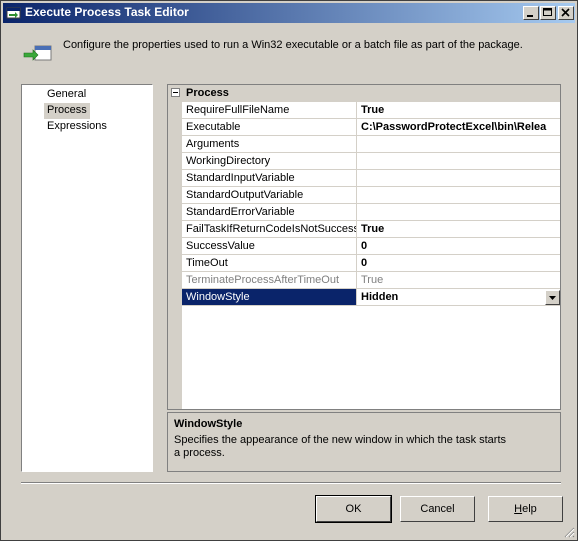 Image resolution: width=578 pixels, height=541 pixels. What do you see at coordinates (269, 161) in the screenshot?
I see `property-name: WorkingDirectory` at bounding box center [269, 161].